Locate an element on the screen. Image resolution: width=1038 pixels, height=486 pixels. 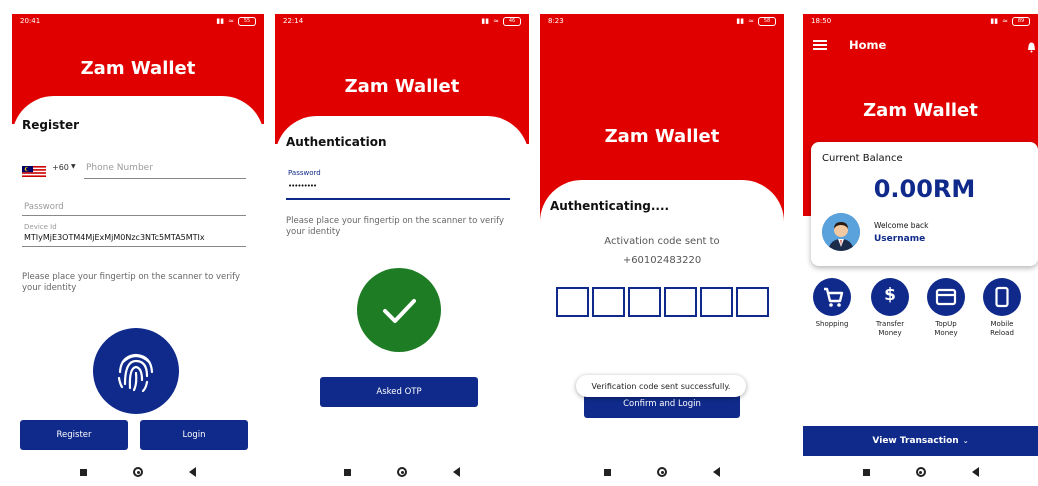
status-bar: 18:50 ▮▮ ≈ 89 is located at coordinates (920, 21).